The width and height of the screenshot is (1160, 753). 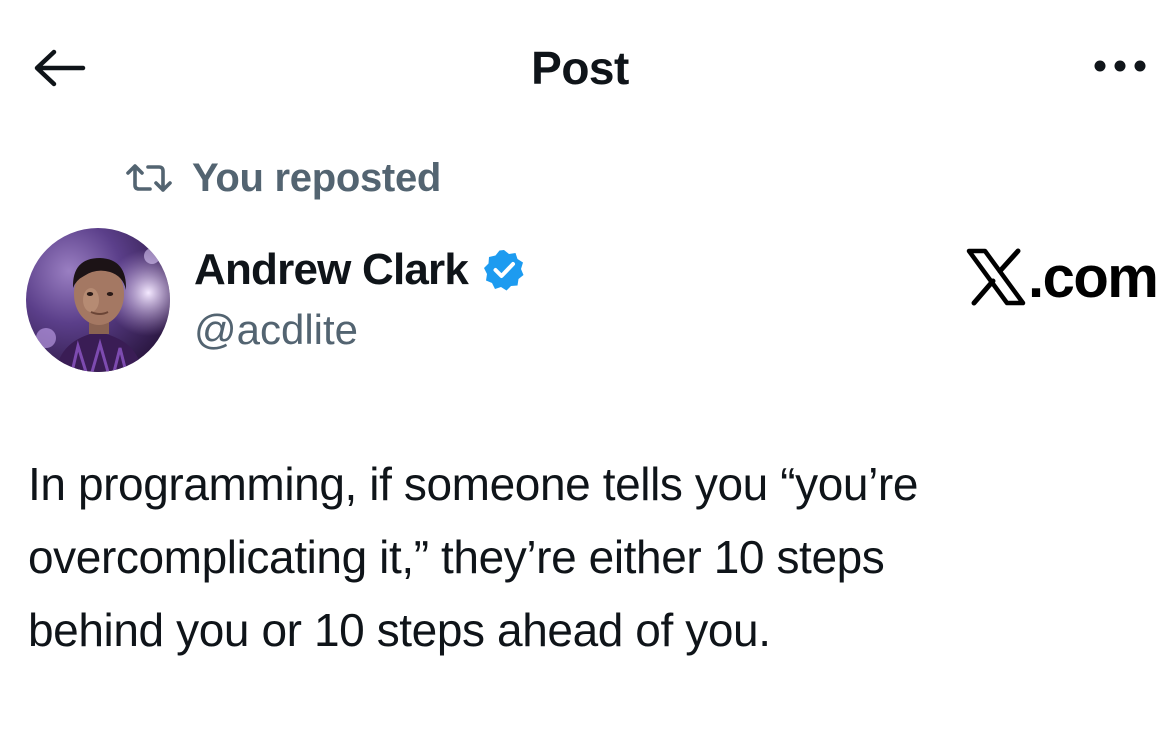 I want to click on repost-indicator: You reposted, so click(x=282, y=178).